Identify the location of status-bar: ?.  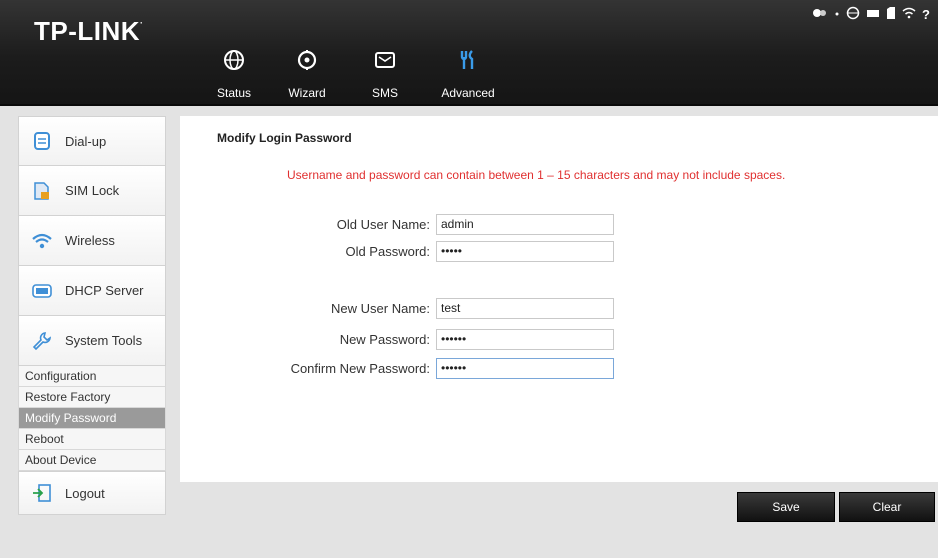
(871, 14).